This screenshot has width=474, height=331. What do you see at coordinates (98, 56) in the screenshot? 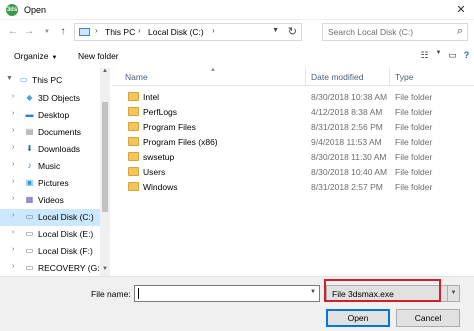
I see `new-folder-button: New folder` at bounding box center [98, 56].